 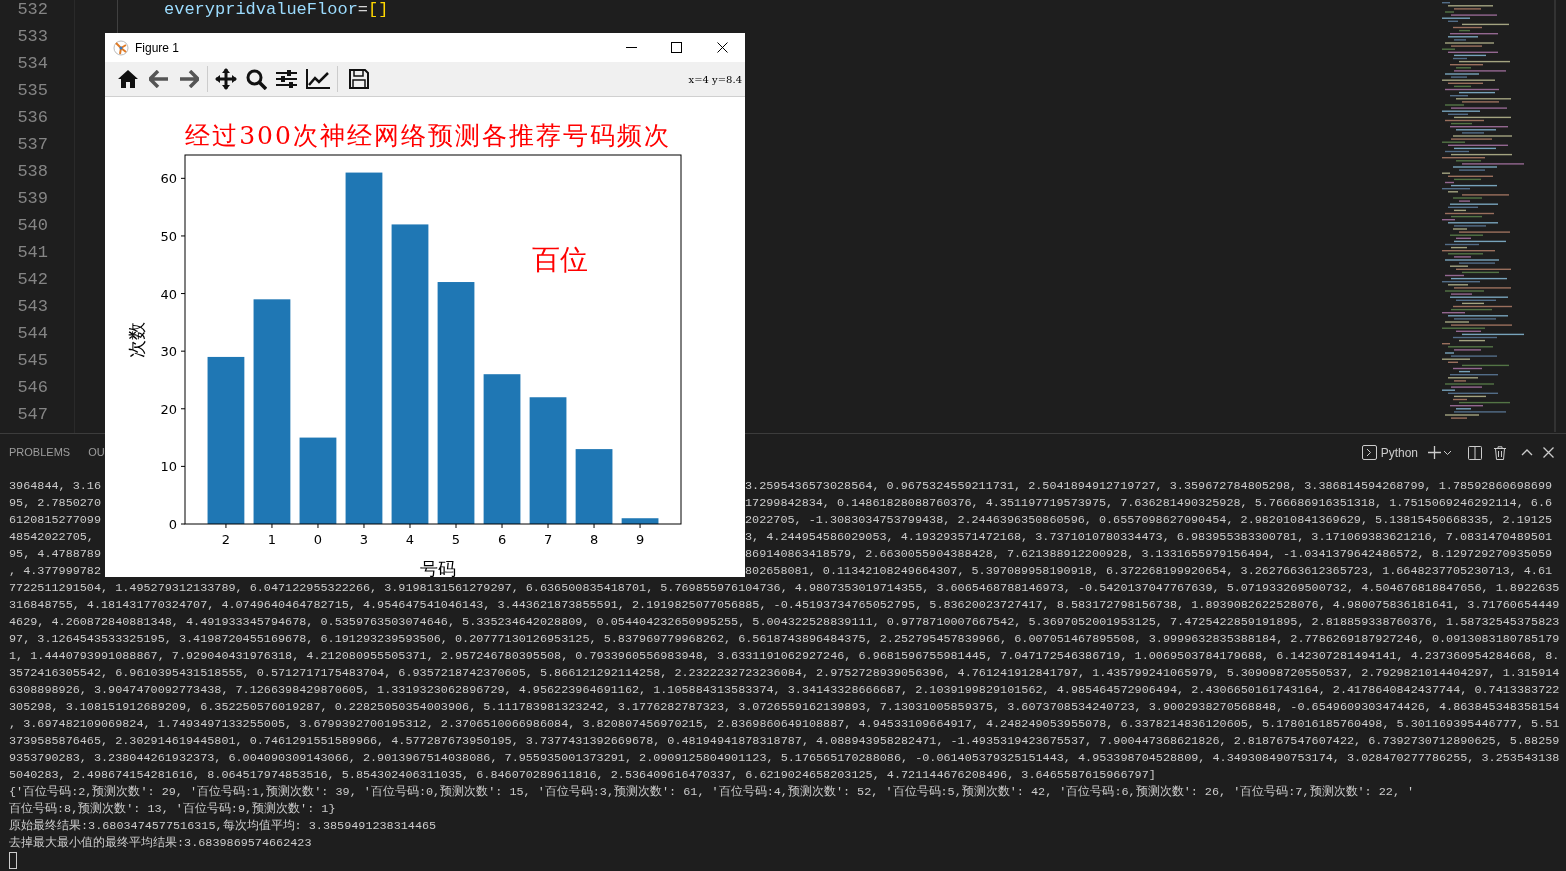 What do you see at coordinates (640, 539) in the screenshot?
I see `tick-label: 9` at bounding box center [640, 539].